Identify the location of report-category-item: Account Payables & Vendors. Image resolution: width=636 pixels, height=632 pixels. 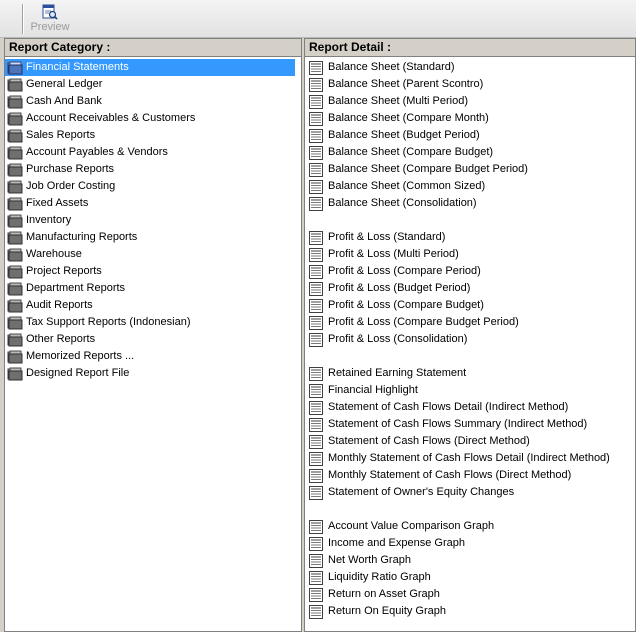
(153, 152).